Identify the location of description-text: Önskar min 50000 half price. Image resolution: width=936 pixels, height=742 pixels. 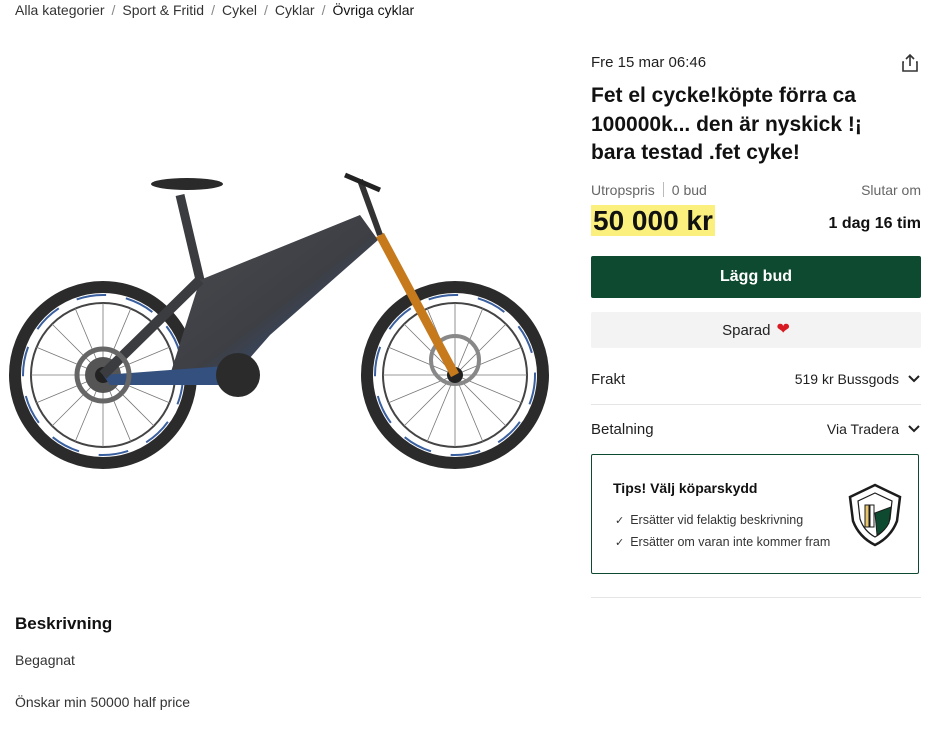
(103, 702).